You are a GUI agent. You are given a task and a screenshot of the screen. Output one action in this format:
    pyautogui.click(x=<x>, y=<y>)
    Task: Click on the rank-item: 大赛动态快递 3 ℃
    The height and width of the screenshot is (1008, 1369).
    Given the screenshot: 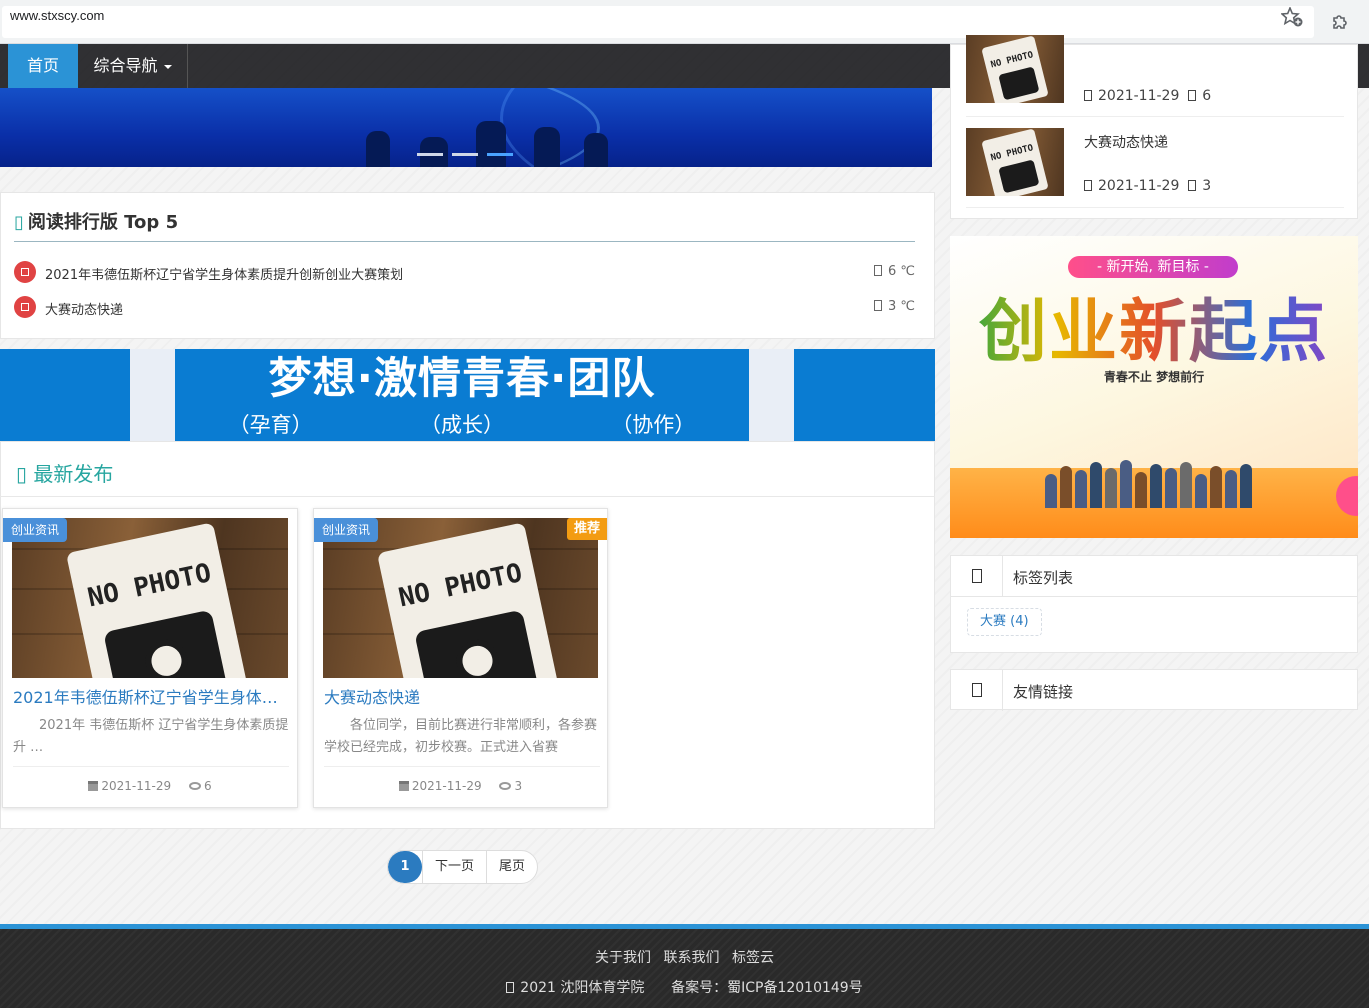 What is the action you would take?
    pyautogui.click(x=464, y=309)
    